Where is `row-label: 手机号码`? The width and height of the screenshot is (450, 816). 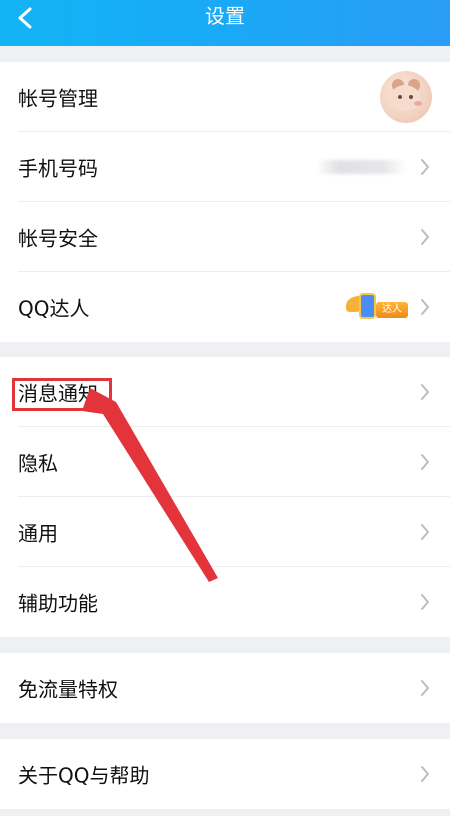
row-label: 手机号码 is located at coordinates (58, 168).